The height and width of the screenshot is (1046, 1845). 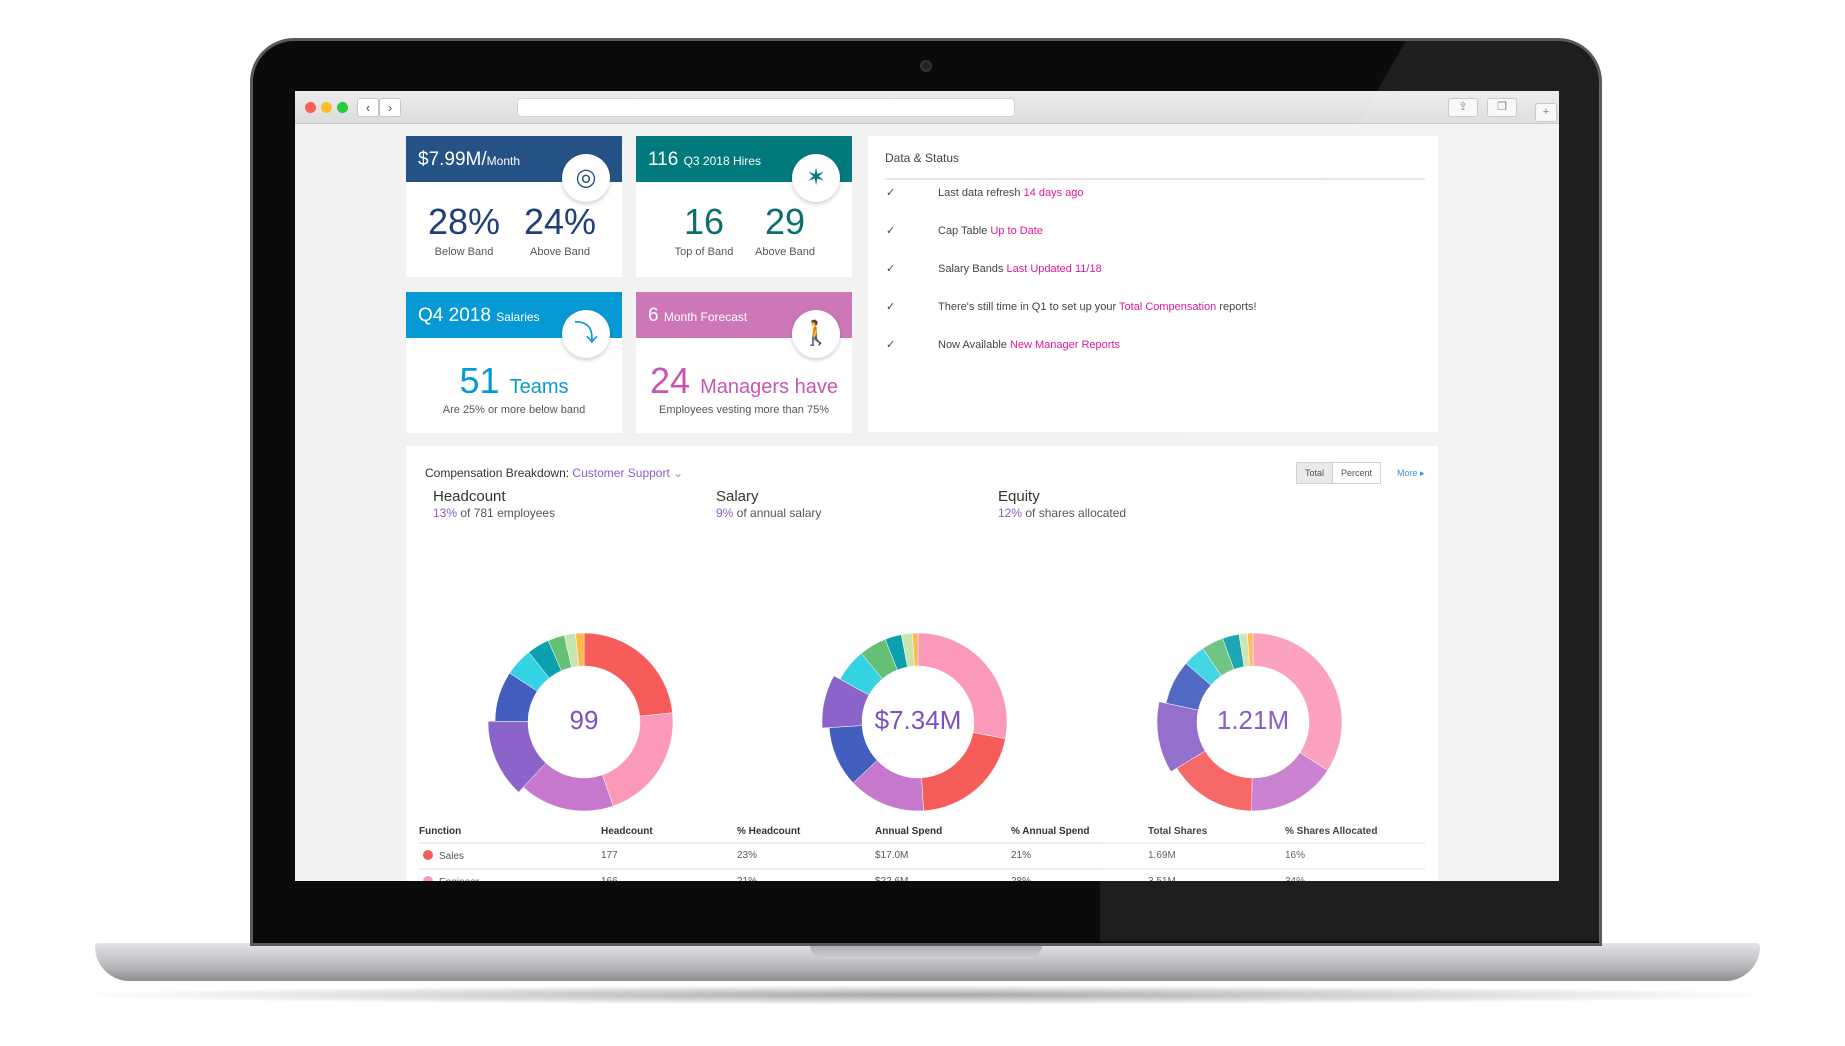 I want to click on table-cell: 166, so click(x=609, y=878).